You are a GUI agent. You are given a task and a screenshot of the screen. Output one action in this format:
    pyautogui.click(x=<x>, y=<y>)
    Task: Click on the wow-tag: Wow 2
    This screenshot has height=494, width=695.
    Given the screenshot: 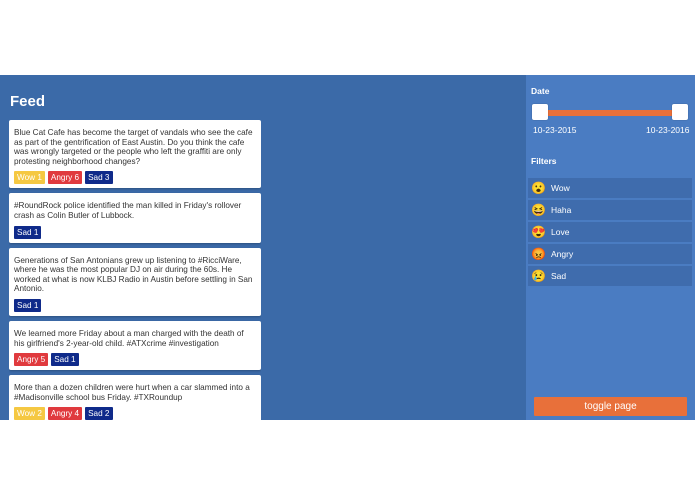 What is the action you would take?
    pyautogui.click(x=29, y=413)
    